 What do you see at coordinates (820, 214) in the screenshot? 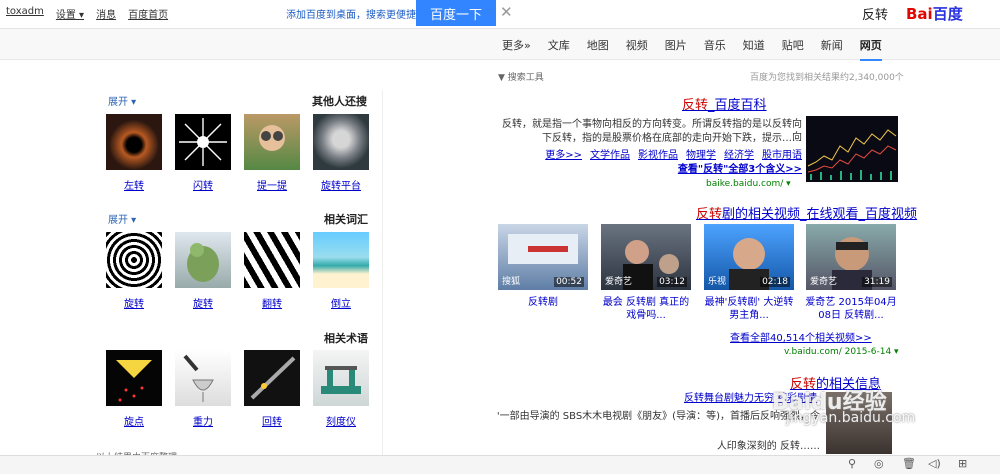
I see `title-rest: 剧的相关视频_在线观看_百度视频` at bounding box center [820, 214].